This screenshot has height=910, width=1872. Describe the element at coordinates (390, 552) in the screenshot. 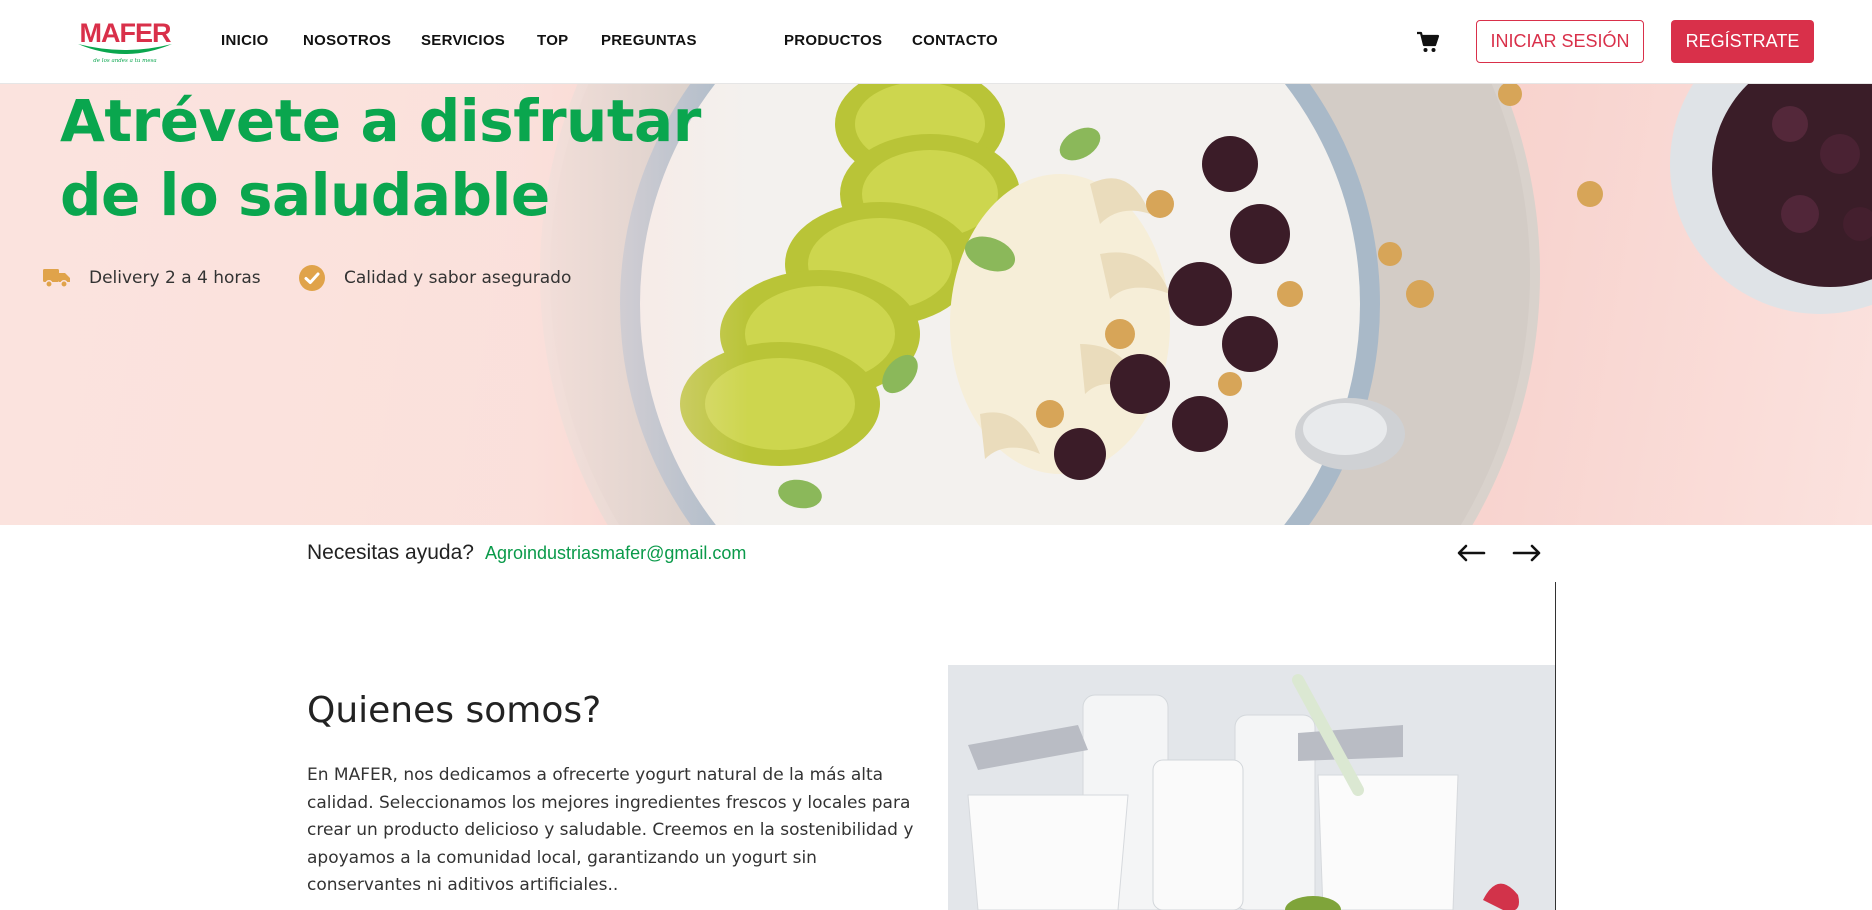

I see `help-label: Necesitas ayuda?` at that location.